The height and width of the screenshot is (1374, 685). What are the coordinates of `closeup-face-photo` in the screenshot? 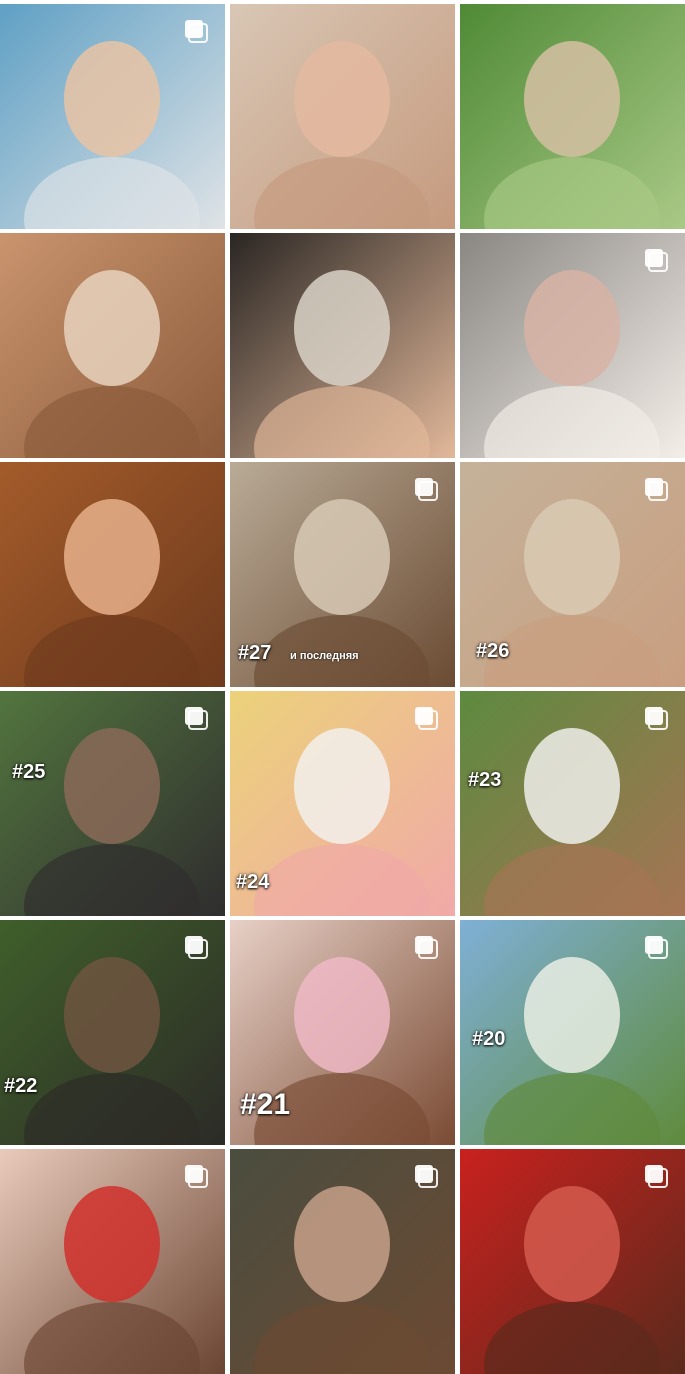 It's located at (112, 345).